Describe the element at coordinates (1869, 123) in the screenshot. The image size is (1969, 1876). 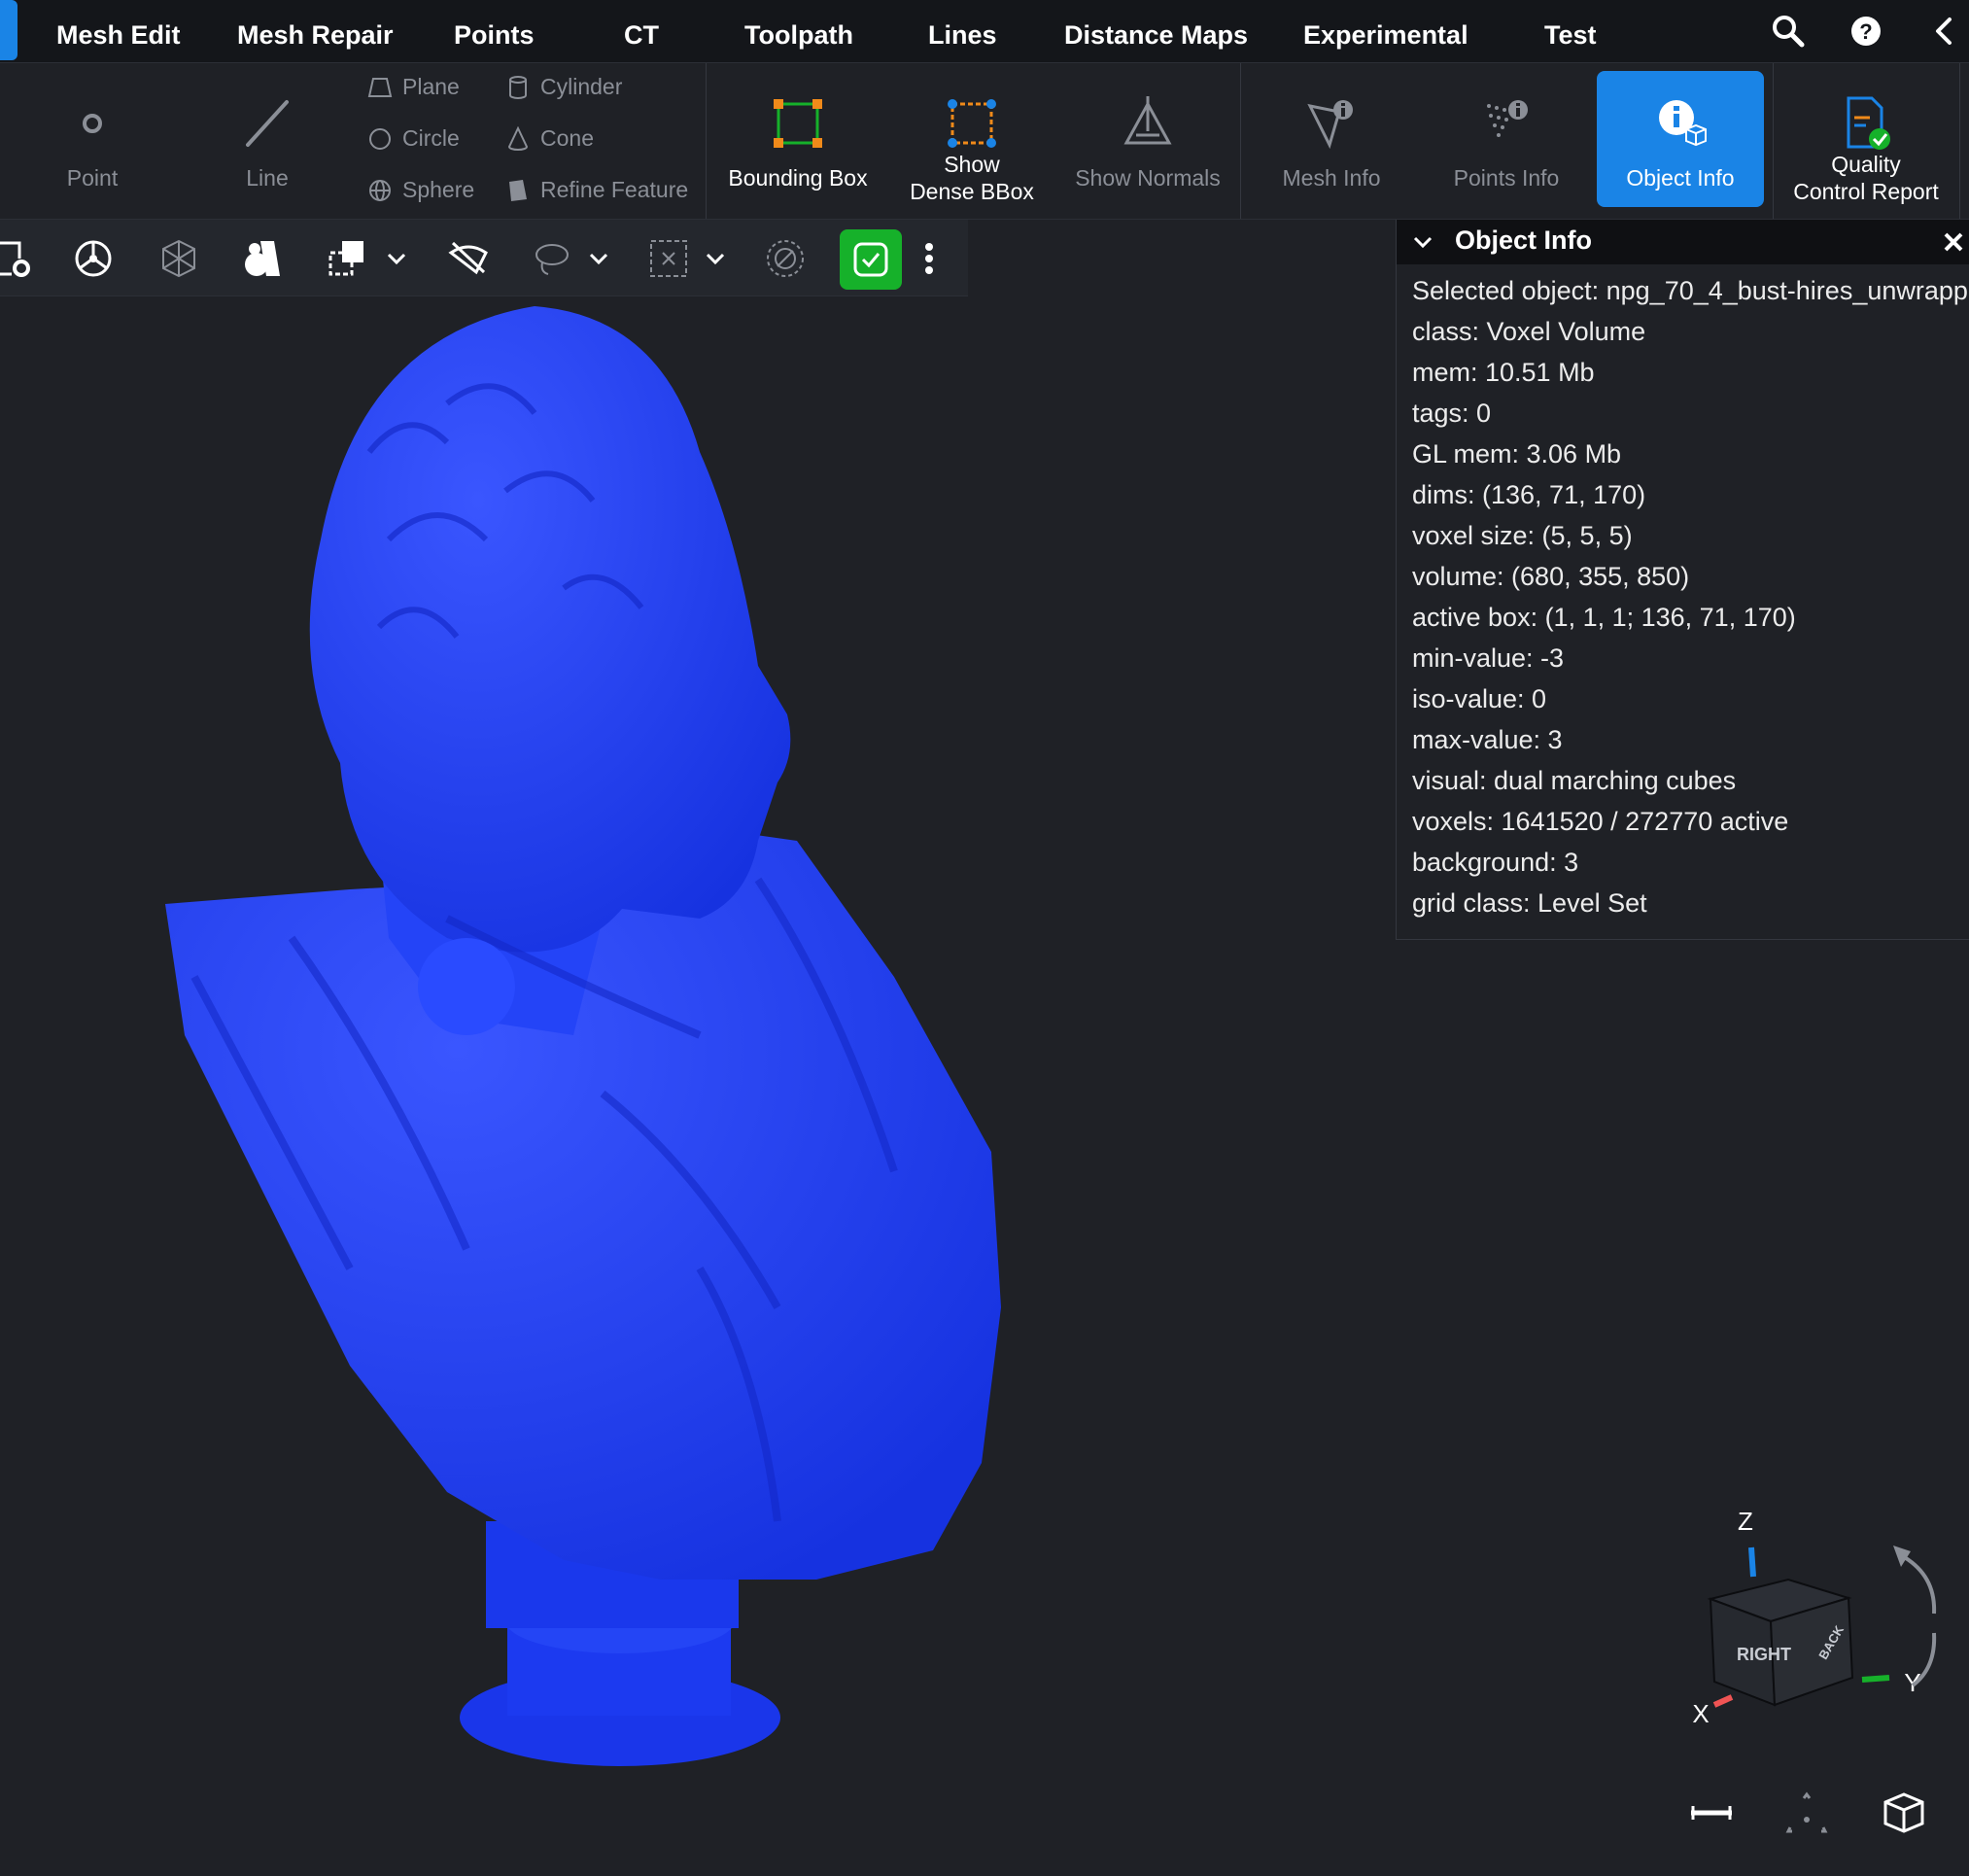
I see `quality-report-icon` at that location.